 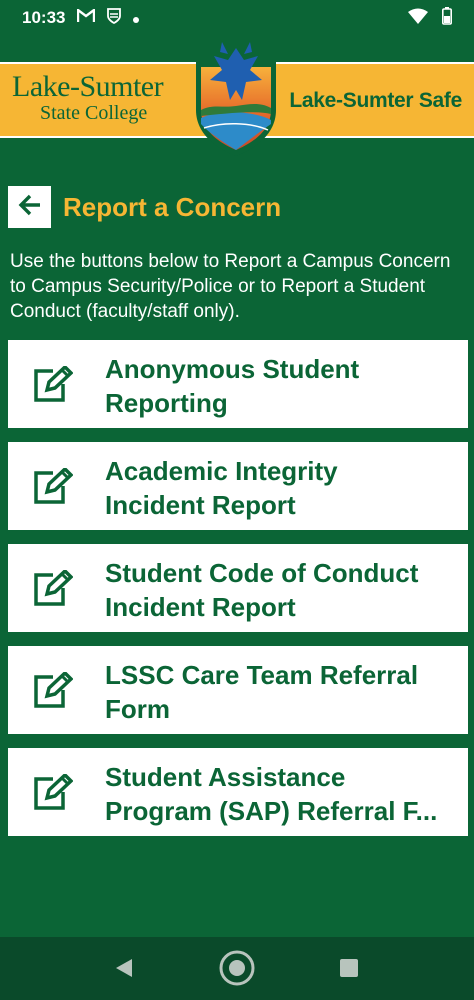 What do you see at coordinates (375, 100) in the screenshot?
I see `app-name: Lake-Sumter Safe` at bounding box center [375, 100].